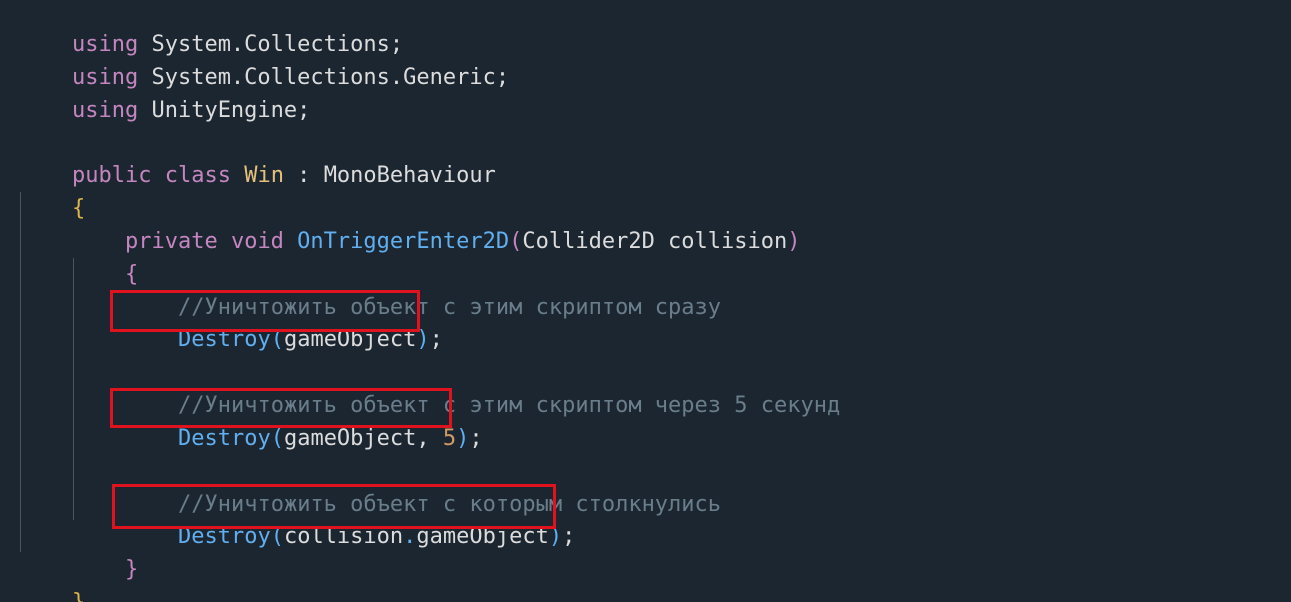 This screenshot has width=1291, height=602. What do you see at coordinates (52, 190) in the screenshot?
I see `code-line-open-brace: {` at bounding box center [52, 190].